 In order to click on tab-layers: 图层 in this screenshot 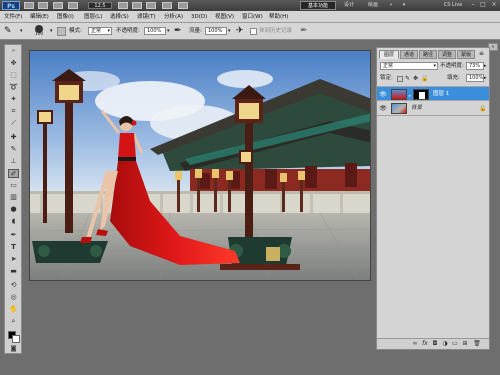, I will do `click(389, 54)`.